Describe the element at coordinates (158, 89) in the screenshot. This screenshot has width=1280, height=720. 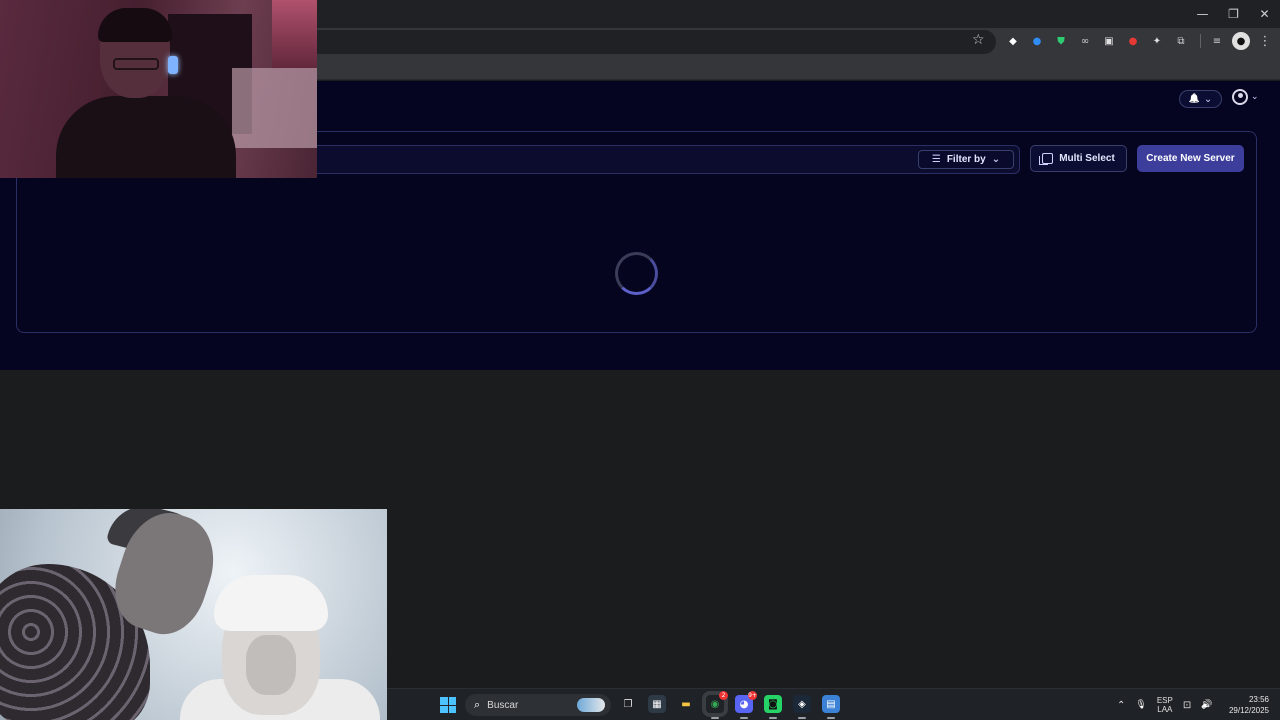
I see `webcam-overlay` at that location.